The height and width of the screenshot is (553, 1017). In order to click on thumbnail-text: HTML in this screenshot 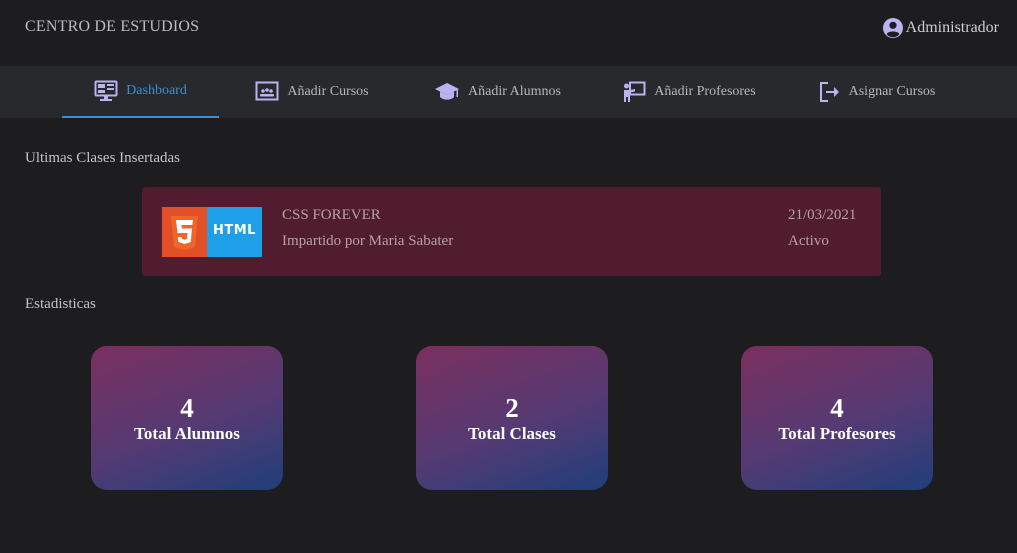, I will do `click(234, 230)`.